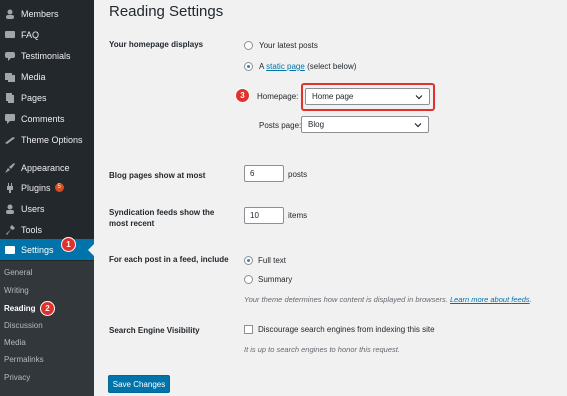 This screenshot has width=567, height=396. What do you see at coordinates (52, 139) in the screenshot?
I see `sidebar-item-label: Theme Options` at bounding box center [52, 139].